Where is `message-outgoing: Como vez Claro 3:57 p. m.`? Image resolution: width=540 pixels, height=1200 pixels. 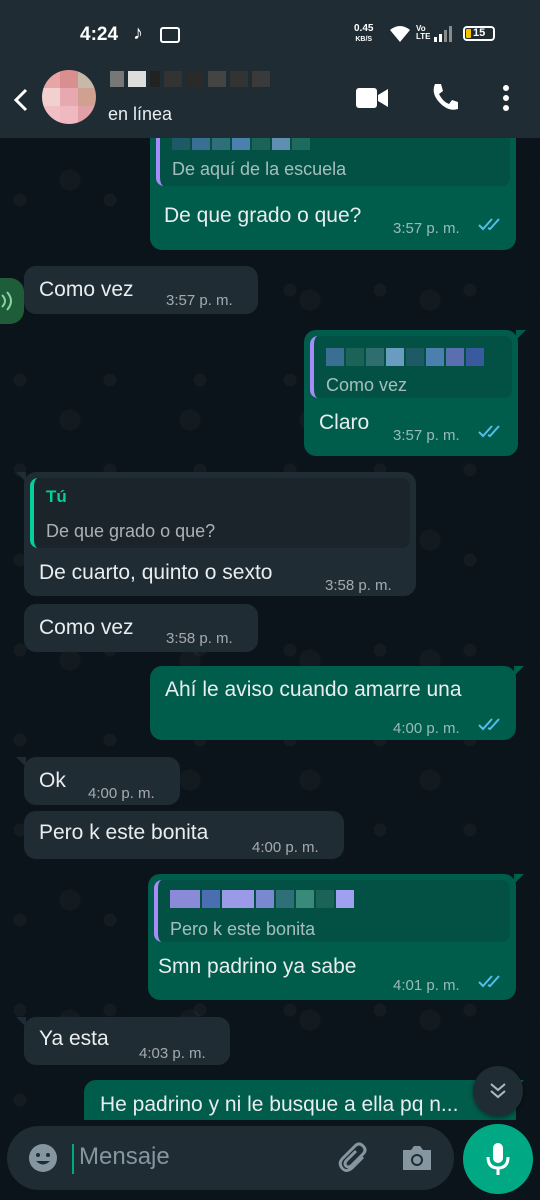
message-outgoing: Como vez Claro 3:57 p. m. is located at coordinates (415, 393).